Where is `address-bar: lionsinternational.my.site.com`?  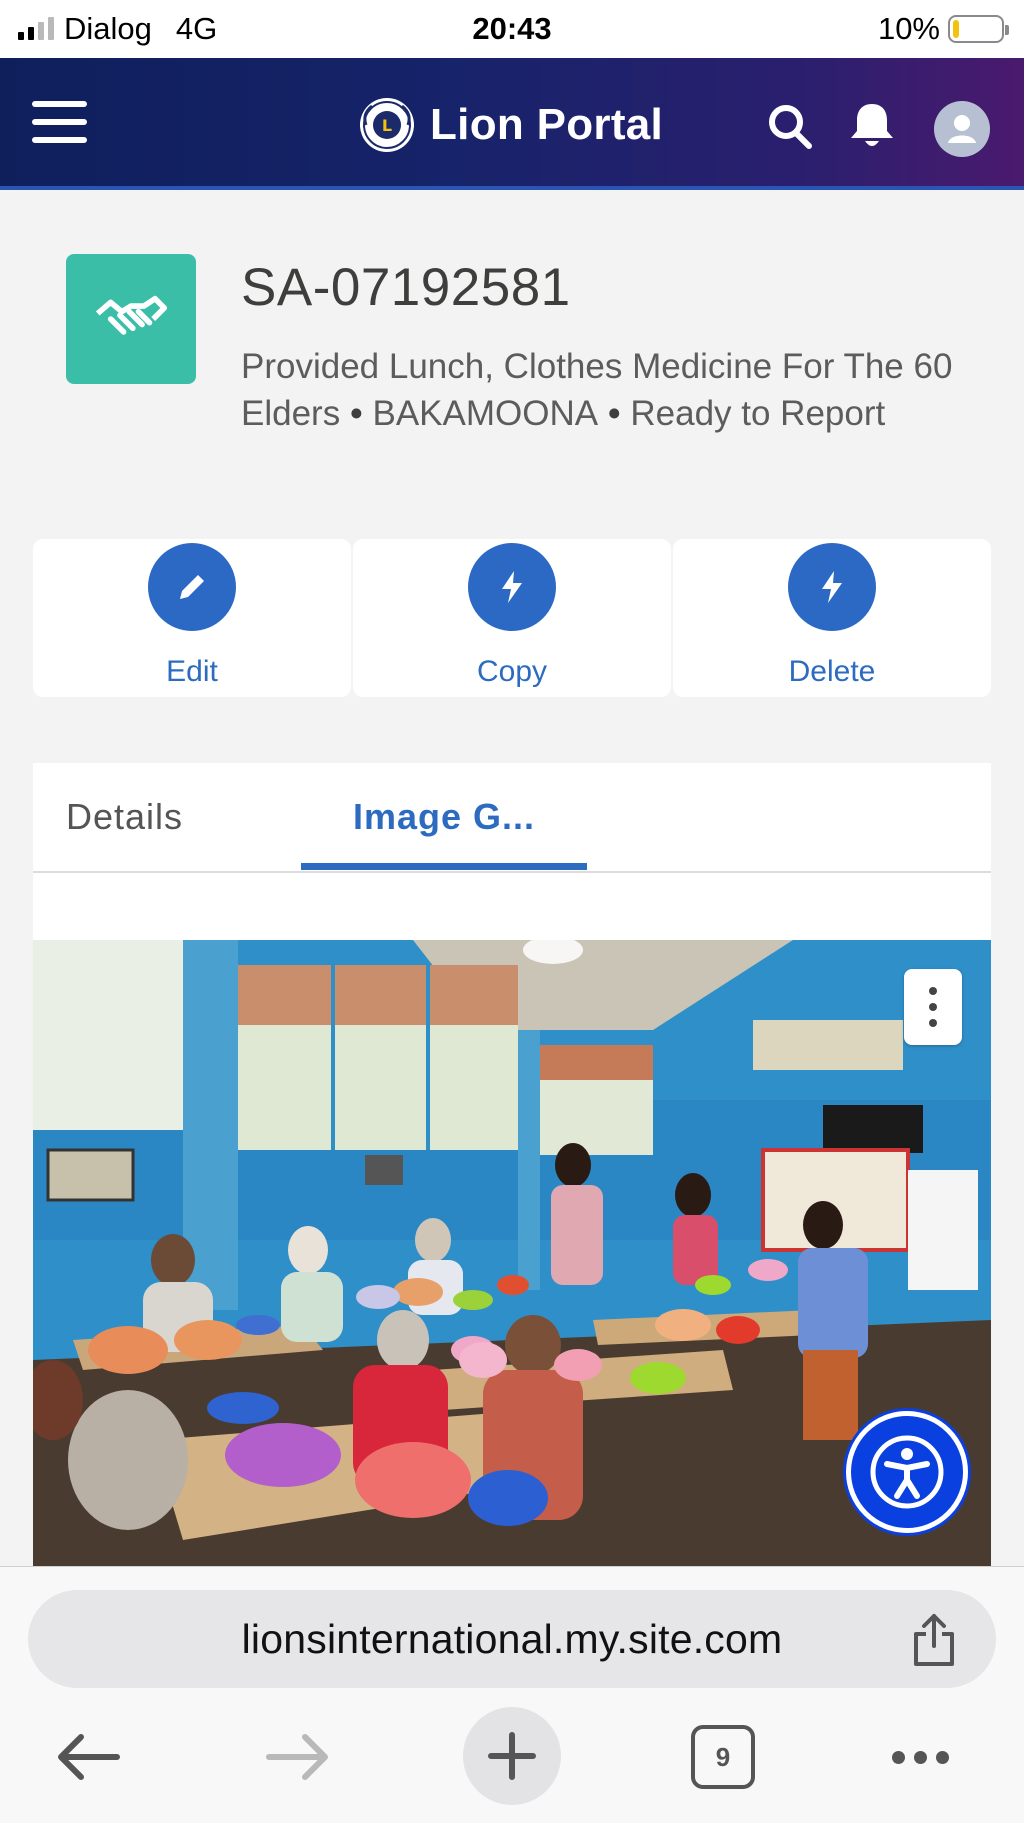 address-bar: lionsinternational.my.site.com is located at coordinates (512, 1639).